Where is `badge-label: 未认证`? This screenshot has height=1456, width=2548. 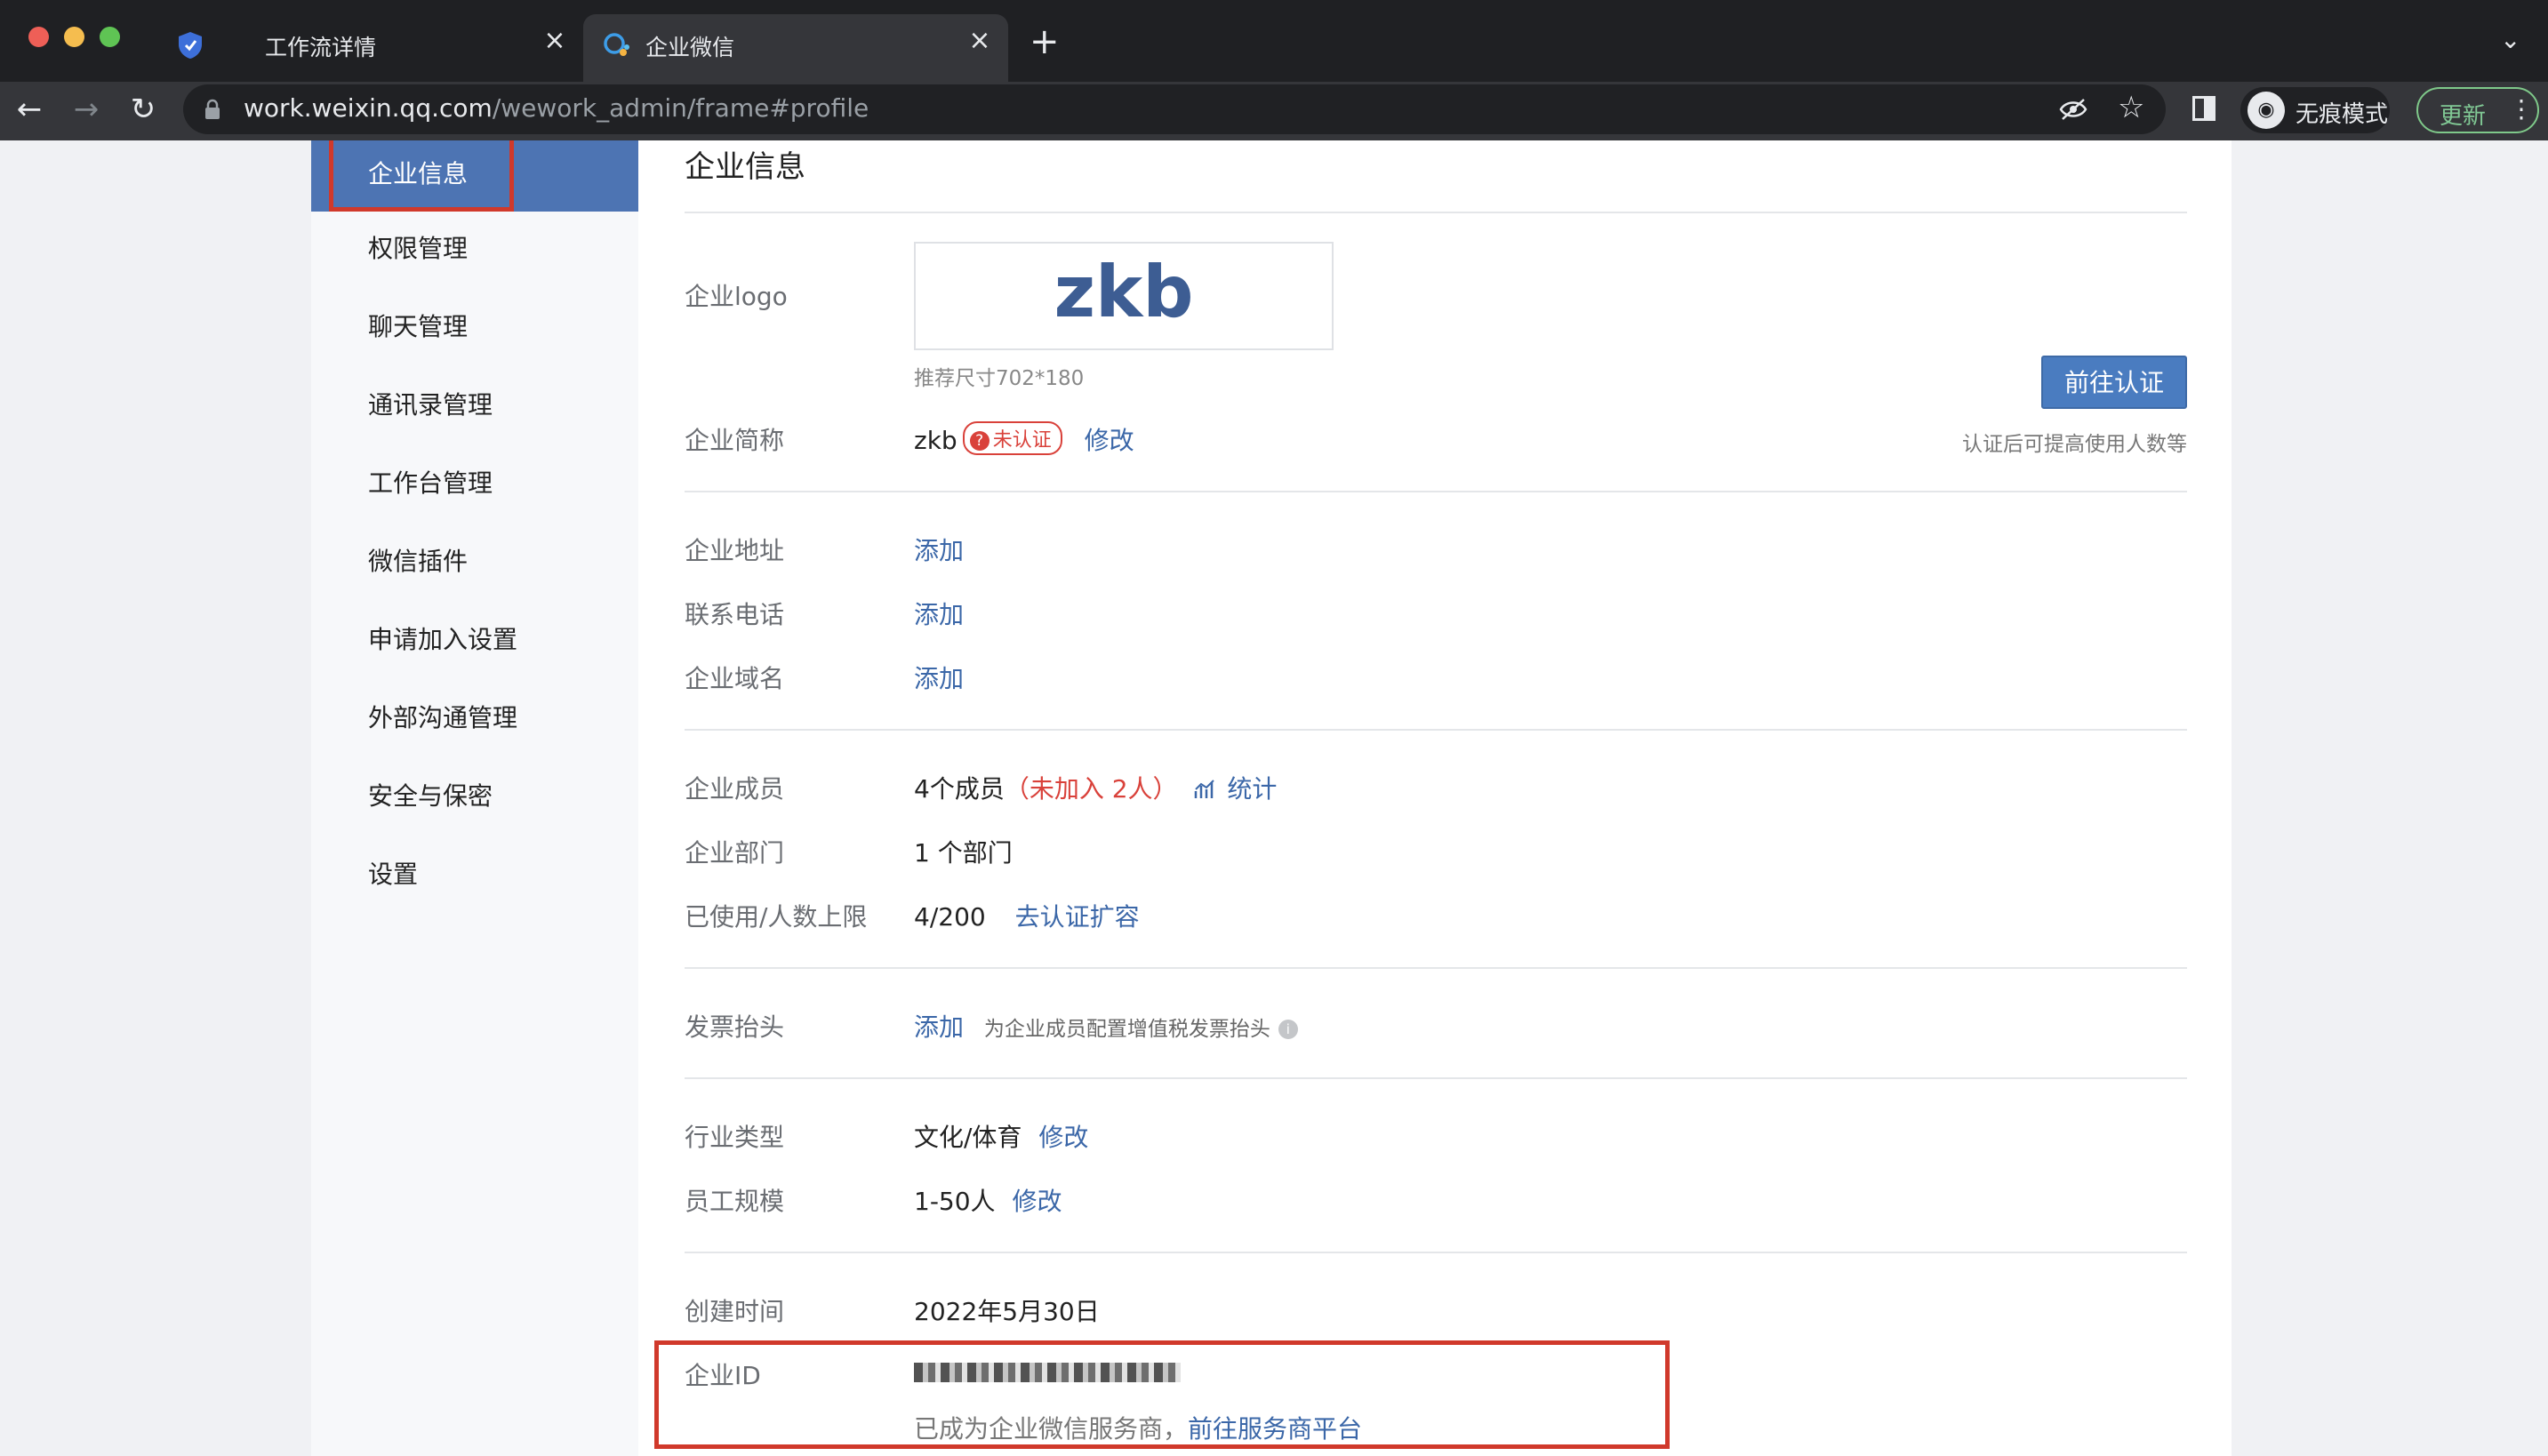 badge-label: 未认证 is located at coordinates (1022, 440).